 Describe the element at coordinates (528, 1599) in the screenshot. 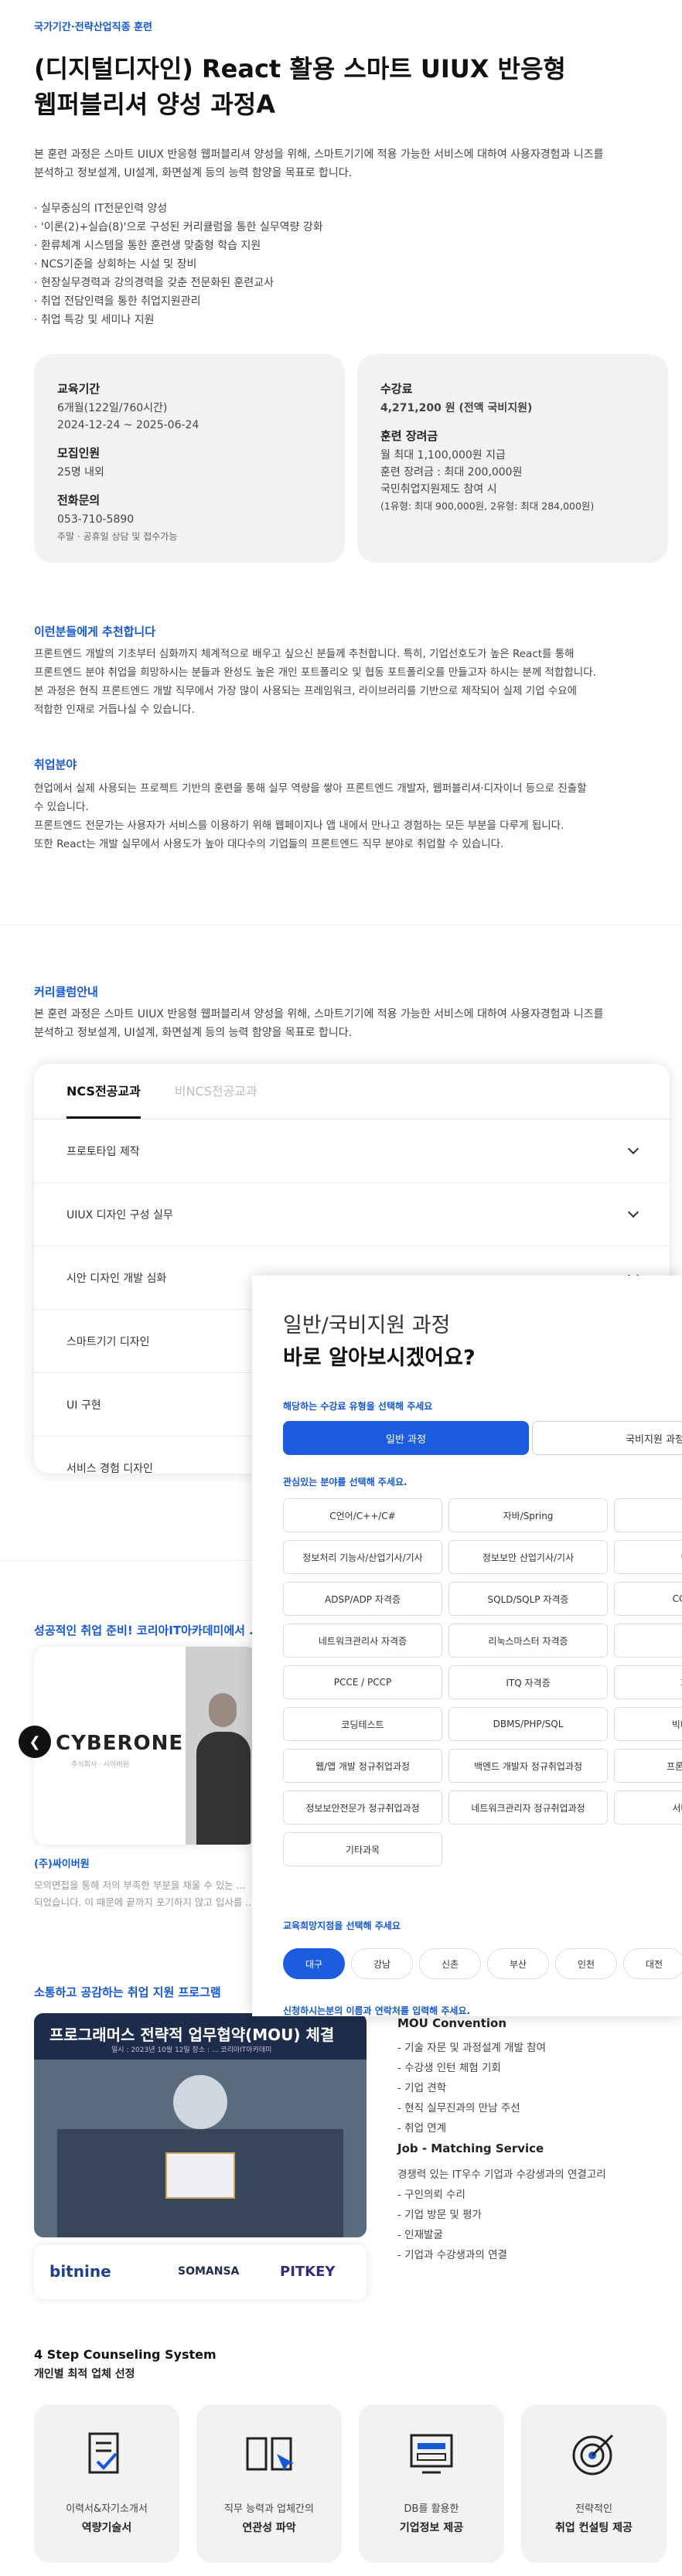

I see `field-option-button: SQLD/SQLP 자격증` at that location.